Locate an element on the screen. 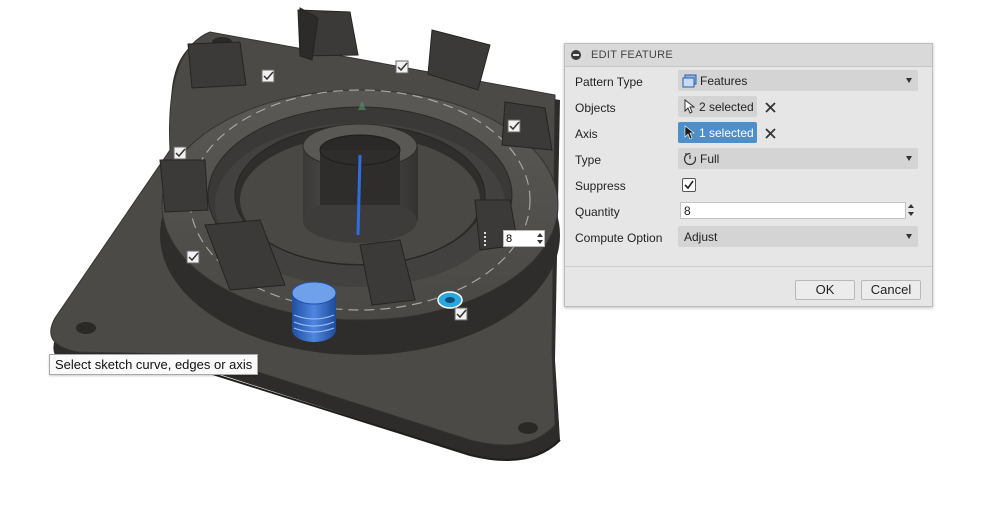 The height and width of the screenshot is (508, 984). type-label: Type is located at coordinates (588, 160).